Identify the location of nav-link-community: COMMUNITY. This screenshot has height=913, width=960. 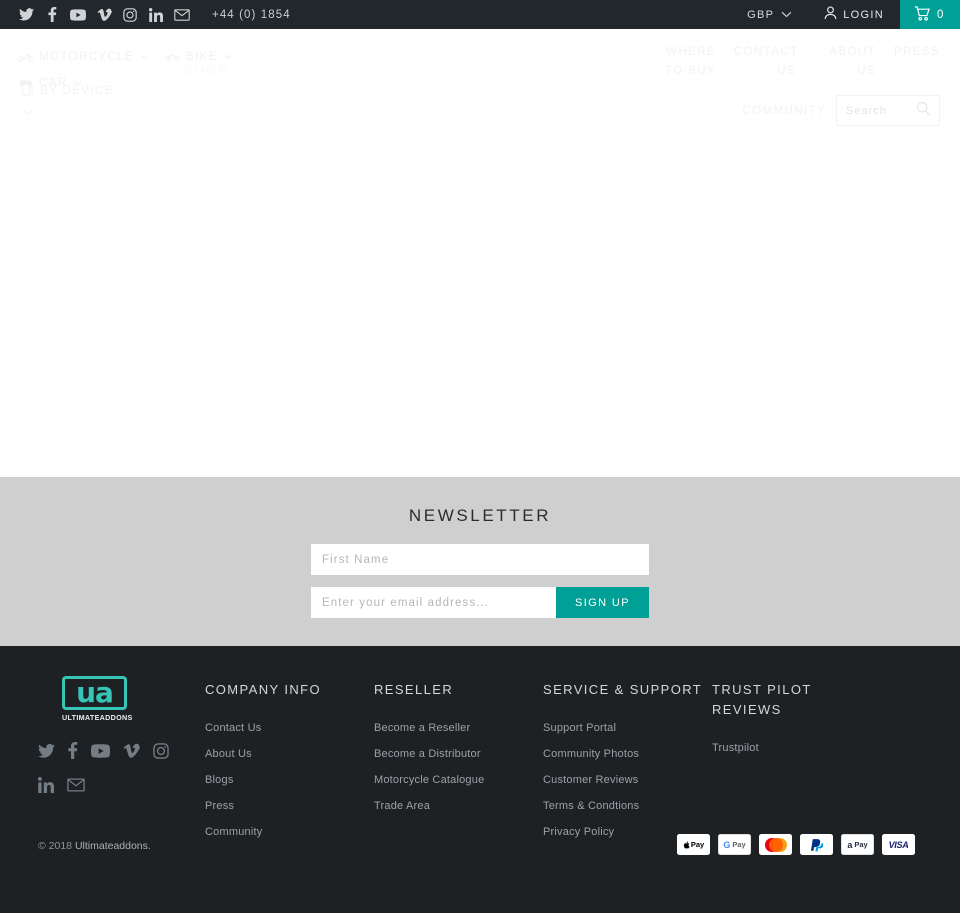
(784, 111).